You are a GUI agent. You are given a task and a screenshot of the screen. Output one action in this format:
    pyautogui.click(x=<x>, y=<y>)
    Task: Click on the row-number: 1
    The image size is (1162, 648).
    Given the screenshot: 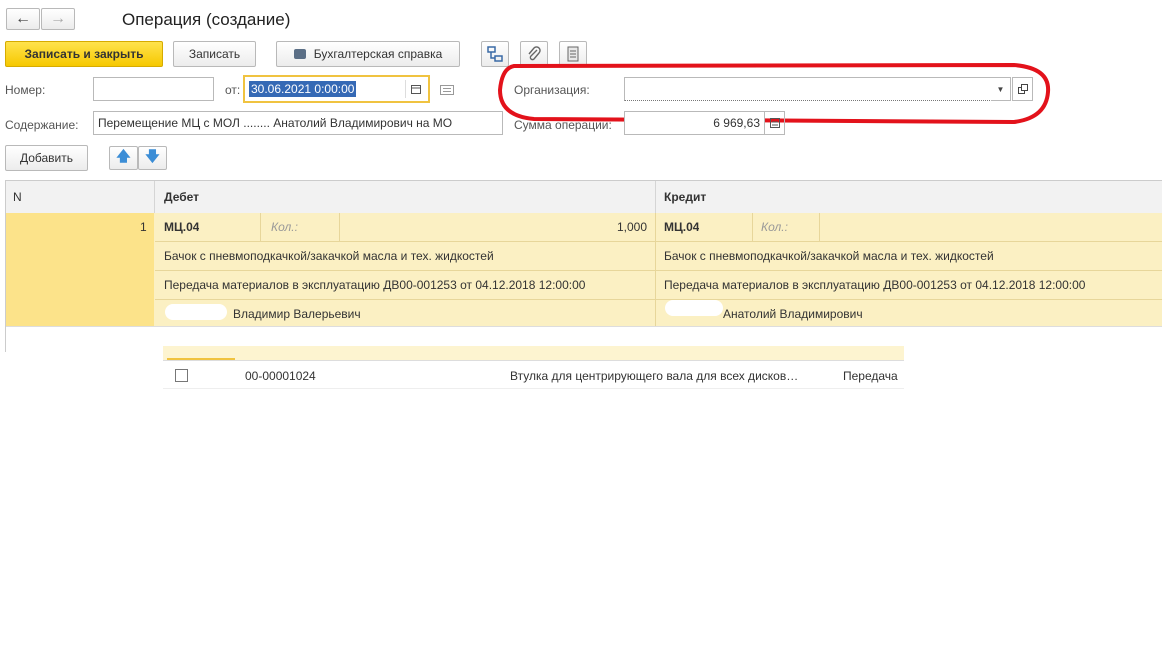 What is the action you would take?
    pyautogui.click(x=143, y=227)
    